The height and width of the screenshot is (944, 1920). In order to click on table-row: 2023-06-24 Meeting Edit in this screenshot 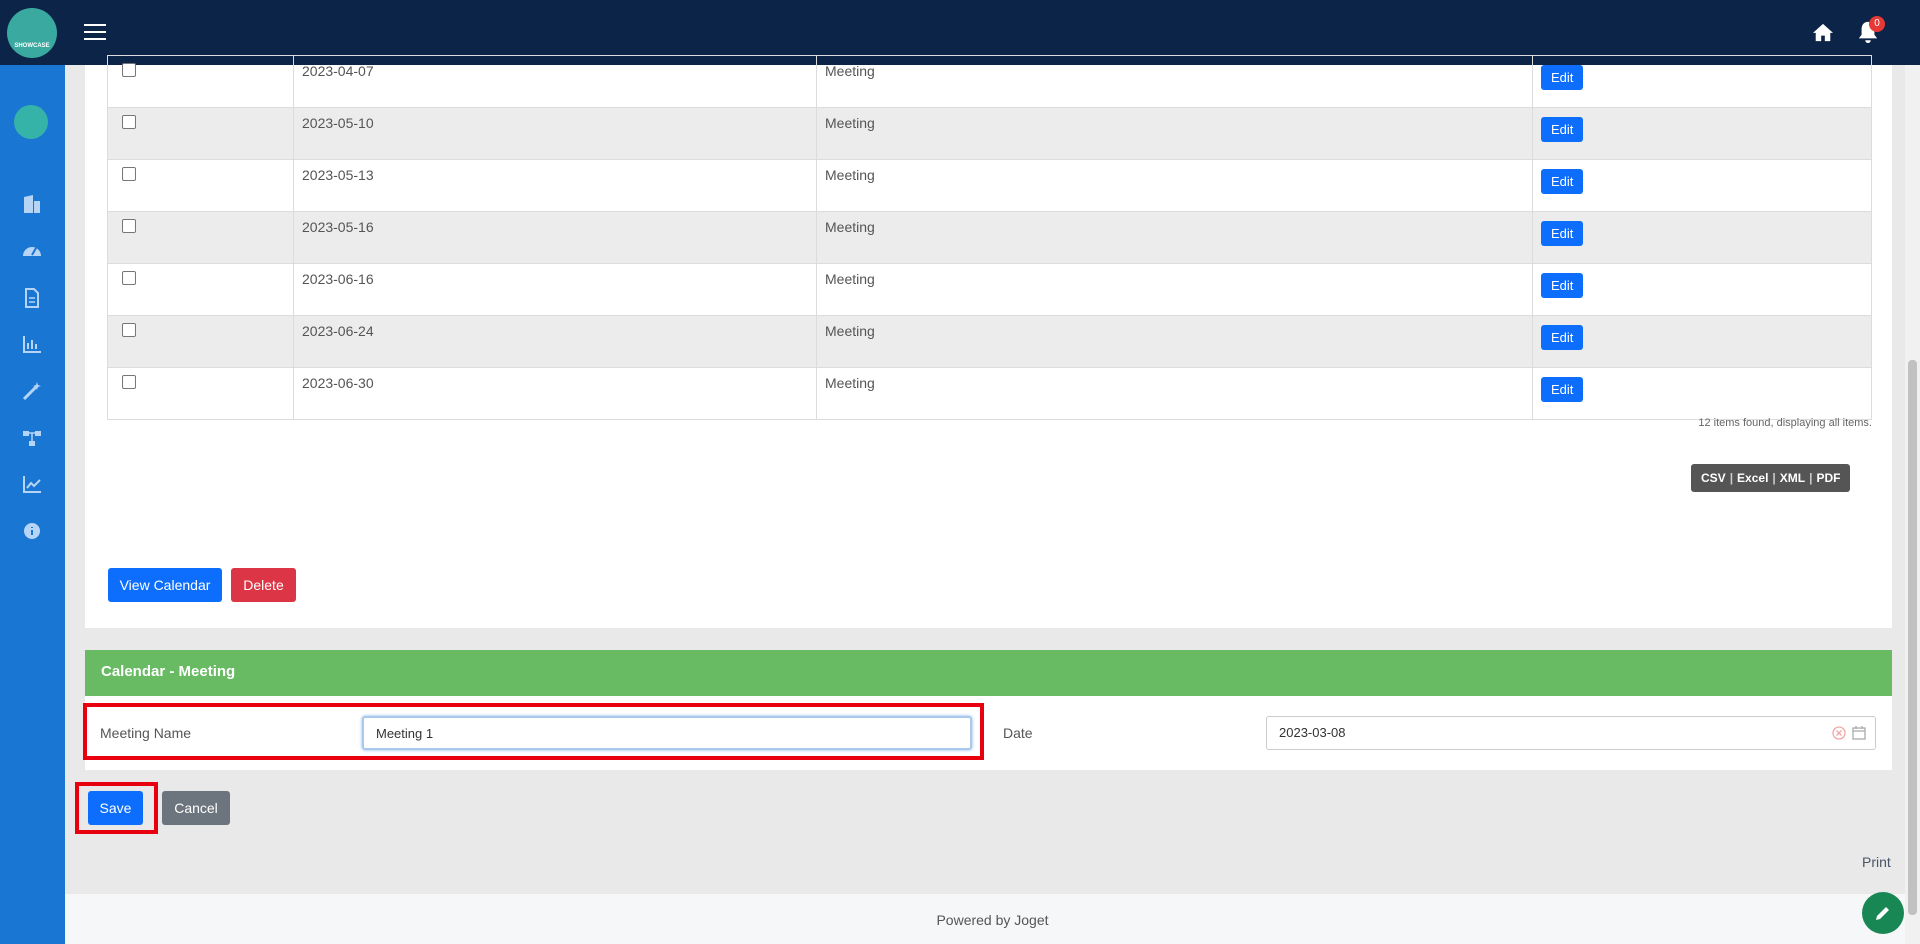, I will do `click(989, 341)`.